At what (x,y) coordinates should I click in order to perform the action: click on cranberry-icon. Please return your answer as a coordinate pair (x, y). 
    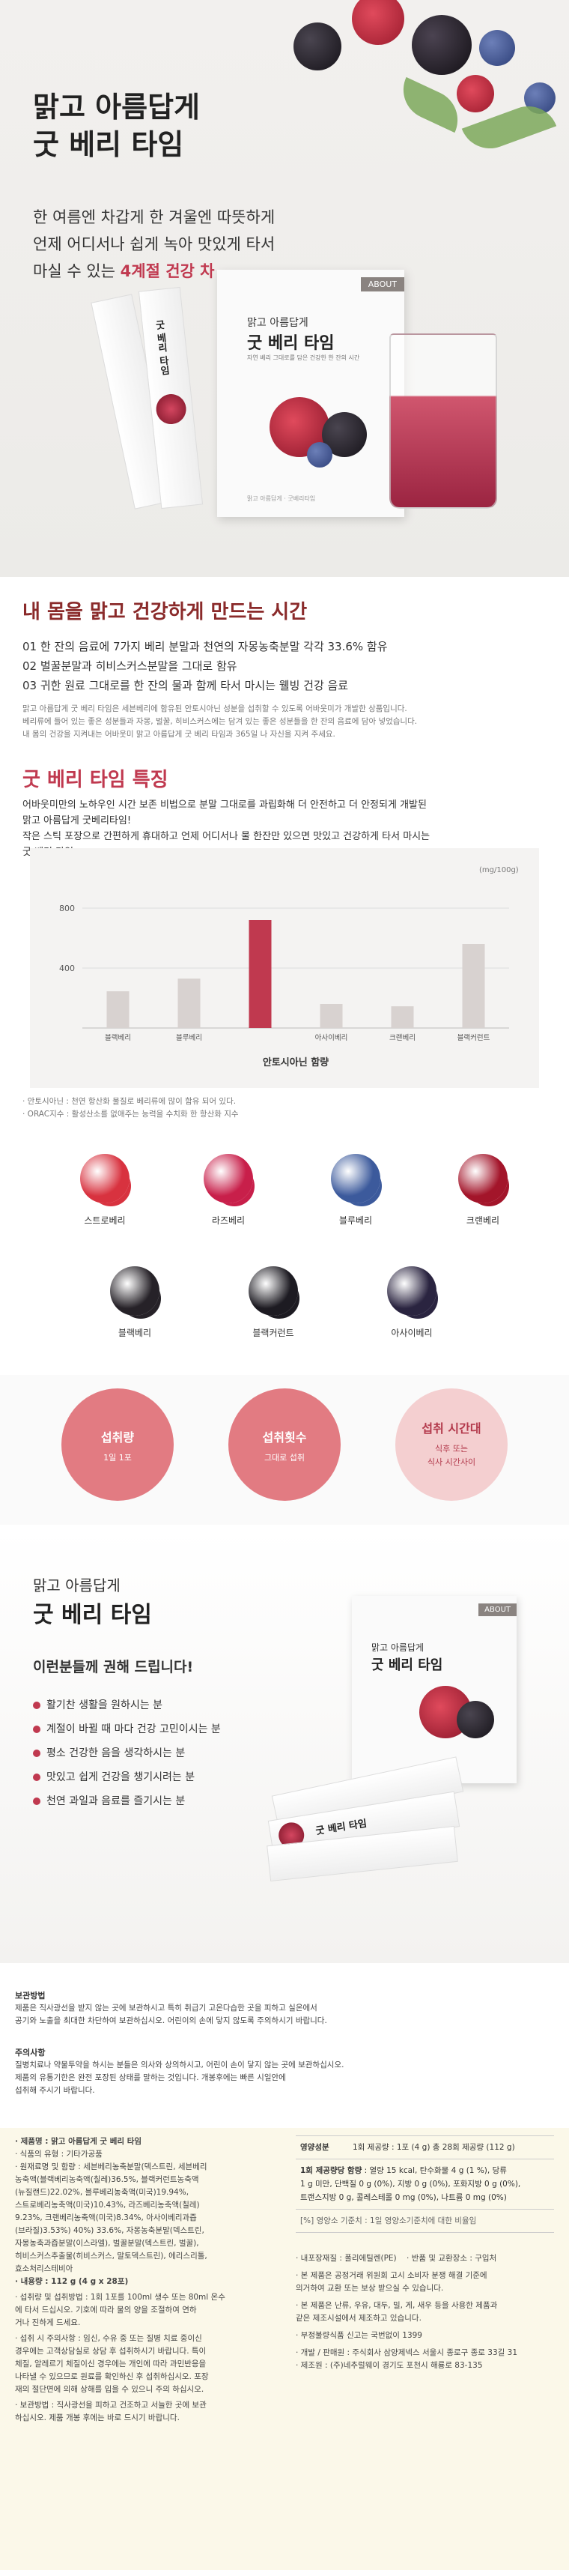
    Looking at the image, I should click on (483, 1178).